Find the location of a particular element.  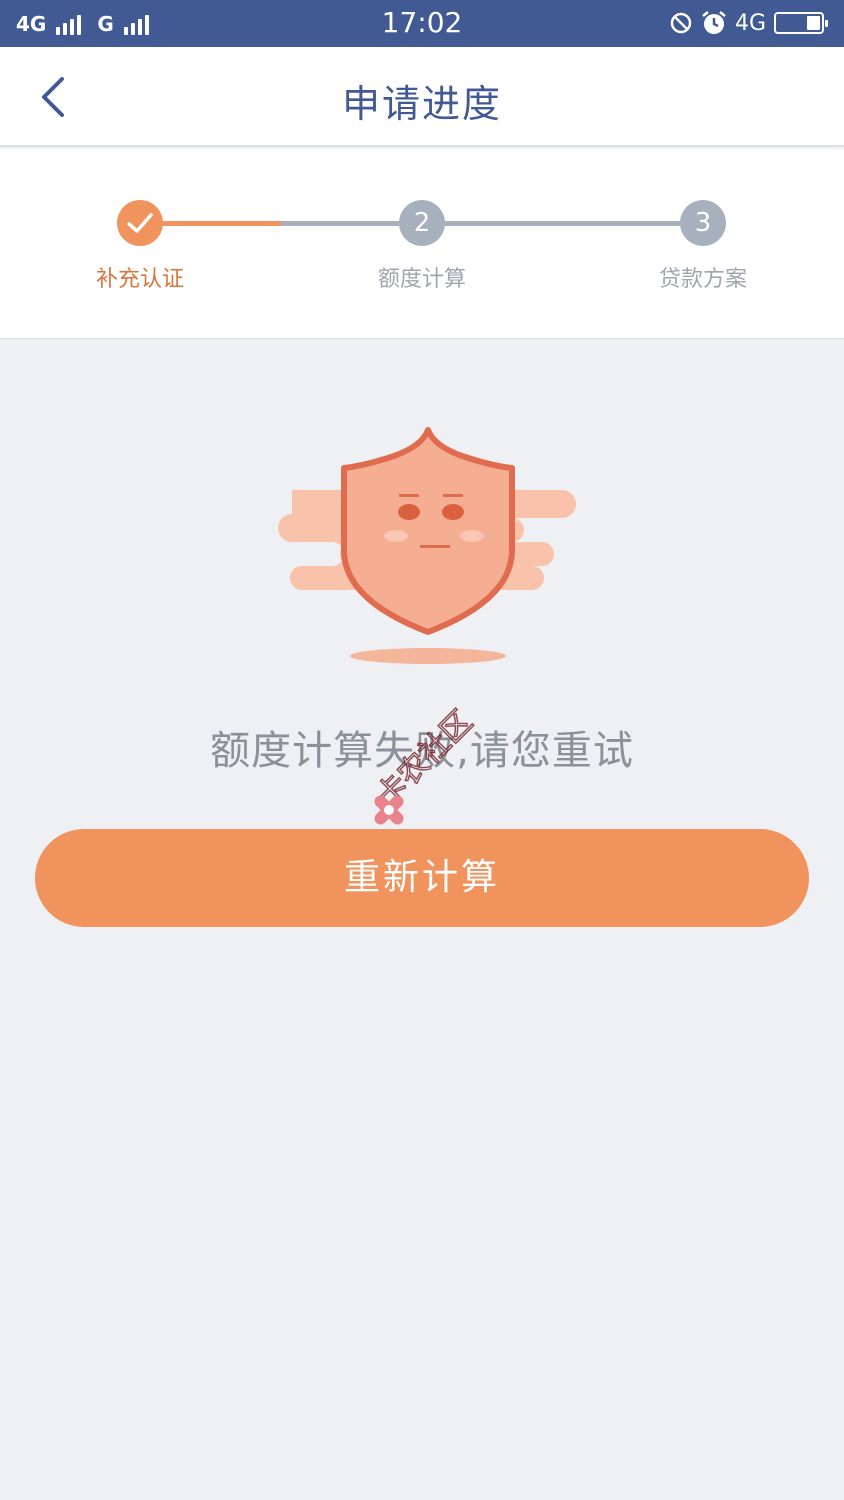

page-title: 申请进度 is located at coordinates (421, 104).